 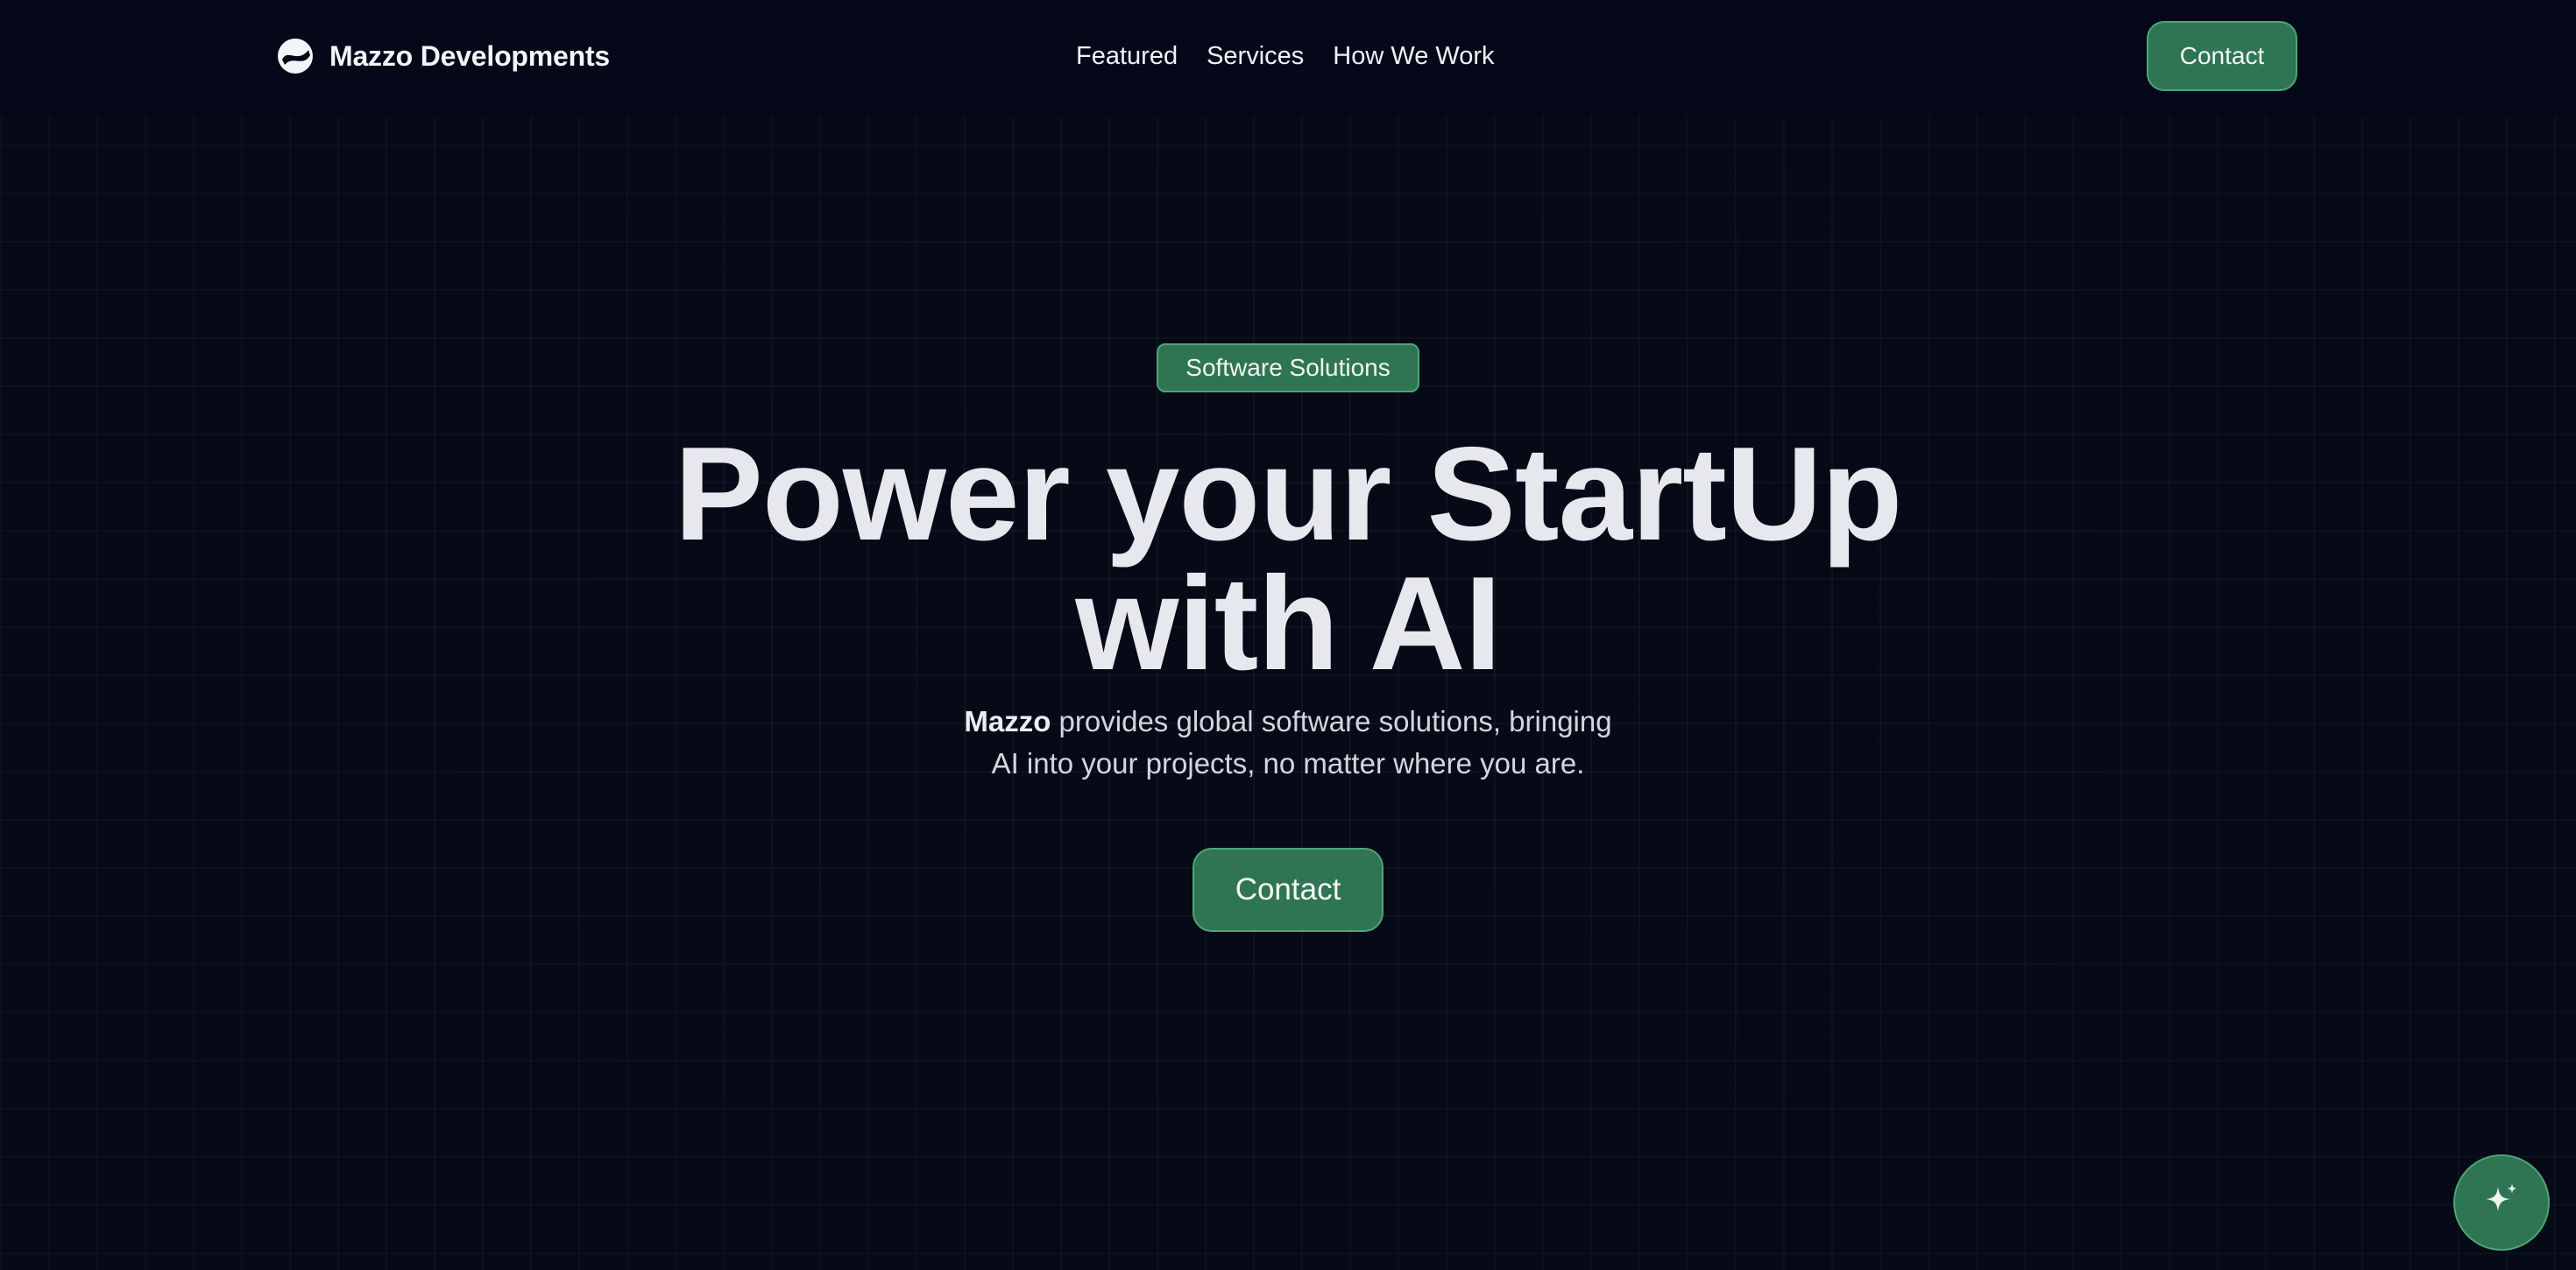 I want to click on nav-link-featured: Featured, so click(x=1127, y=56).